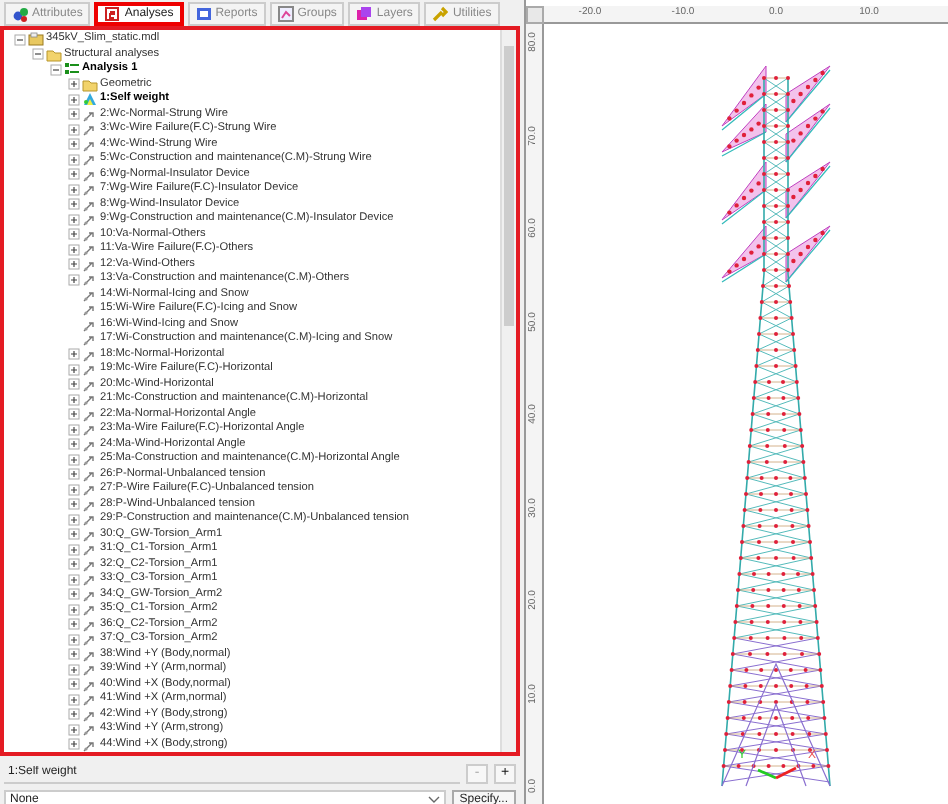 The width and height of the screenshot is (948, 804). Describe the element at coordinates (440, 14) in the screenshot. I see `wrench-icon` at that location.